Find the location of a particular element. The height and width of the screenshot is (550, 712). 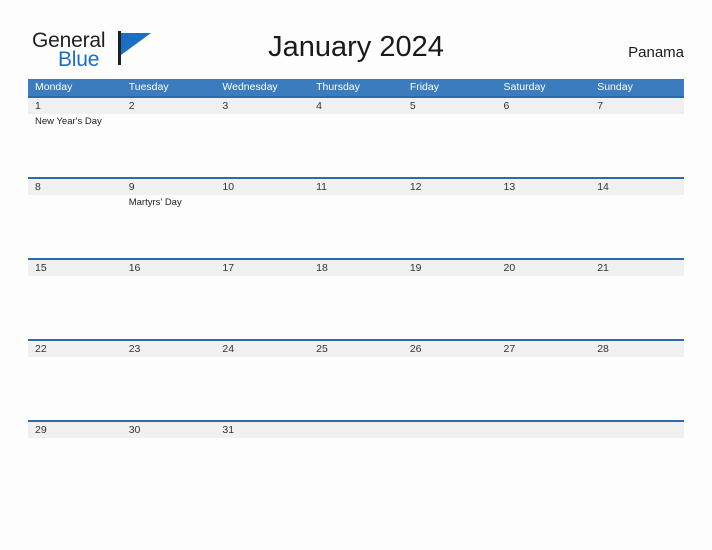

calendar-day-cell: 1 New Year's Day is located at coordinates (75, 137).